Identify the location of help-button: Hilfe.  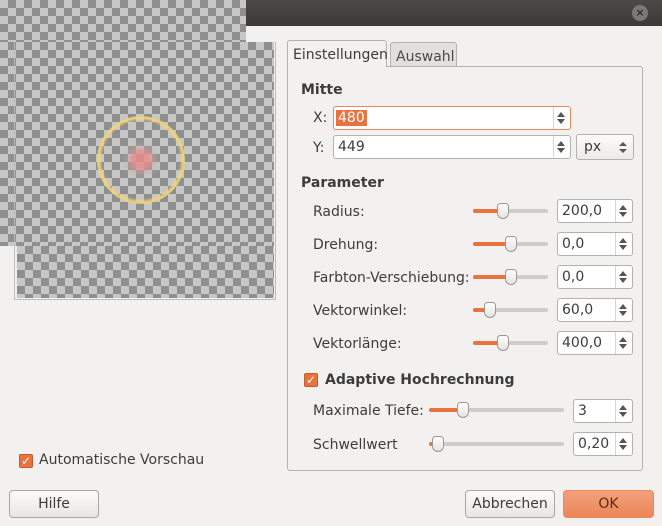
(54, 504).